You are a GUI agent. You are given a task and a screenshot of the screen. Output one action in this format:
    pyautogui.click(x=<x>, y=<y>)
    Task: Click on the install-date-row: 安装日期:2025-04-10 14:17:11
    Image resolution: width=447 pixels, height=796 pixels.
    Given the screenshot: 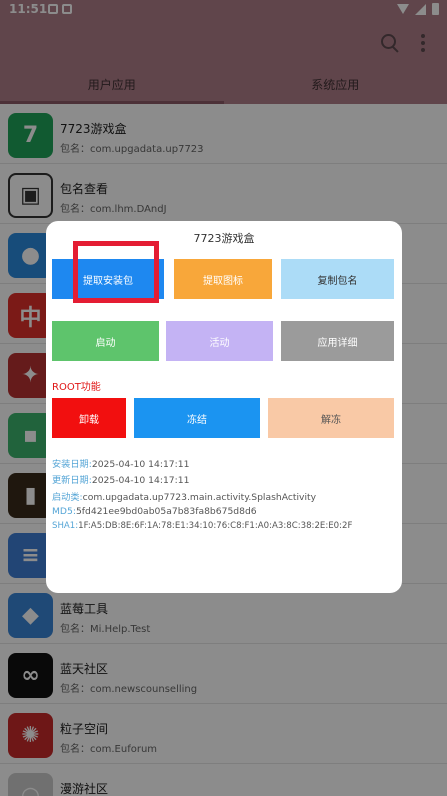 What is the action you would take?
    pyautogui.click(x=120, y=463)
    